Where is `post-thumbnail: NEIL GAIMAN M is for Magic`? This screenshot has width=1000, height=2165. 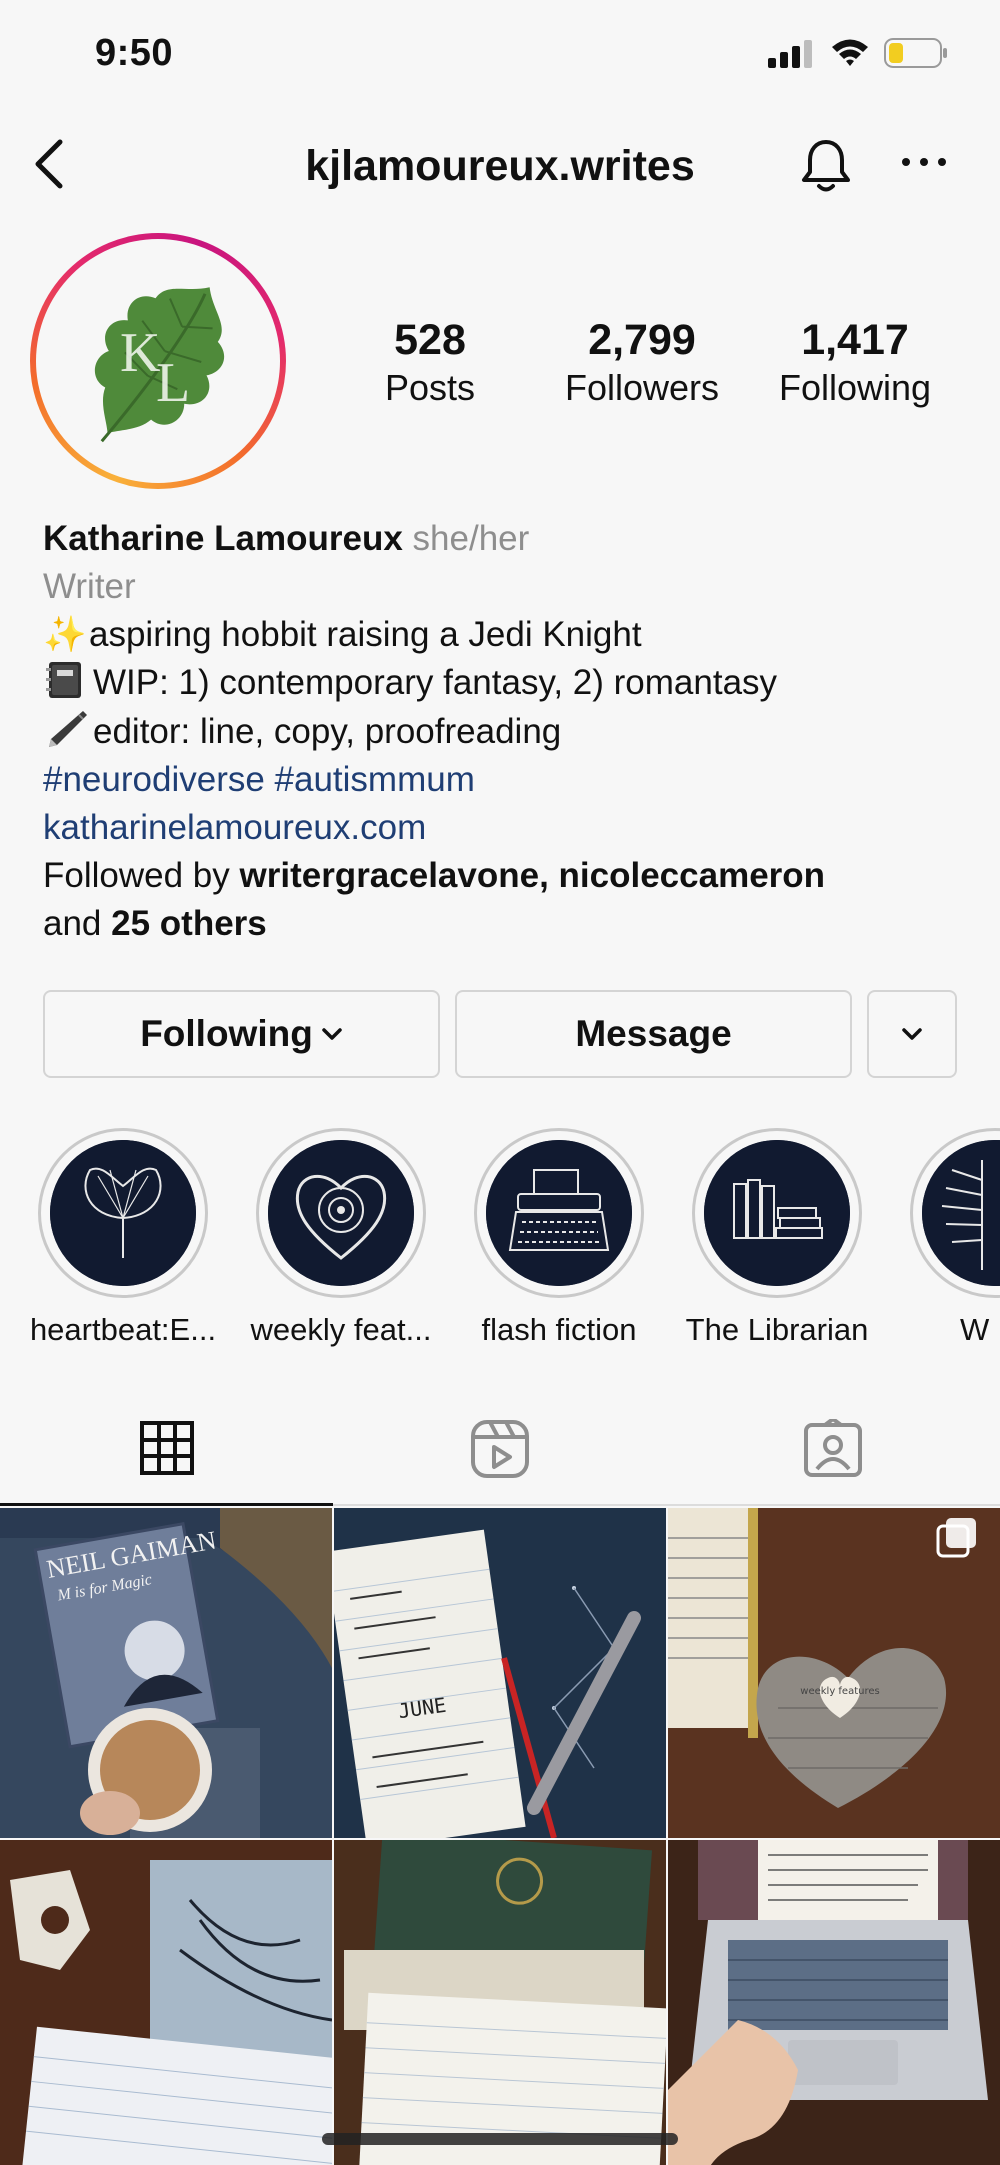
post-thumbnail: NEIL GAIMAN M is for Magic is located at coordinates (166, 1673).